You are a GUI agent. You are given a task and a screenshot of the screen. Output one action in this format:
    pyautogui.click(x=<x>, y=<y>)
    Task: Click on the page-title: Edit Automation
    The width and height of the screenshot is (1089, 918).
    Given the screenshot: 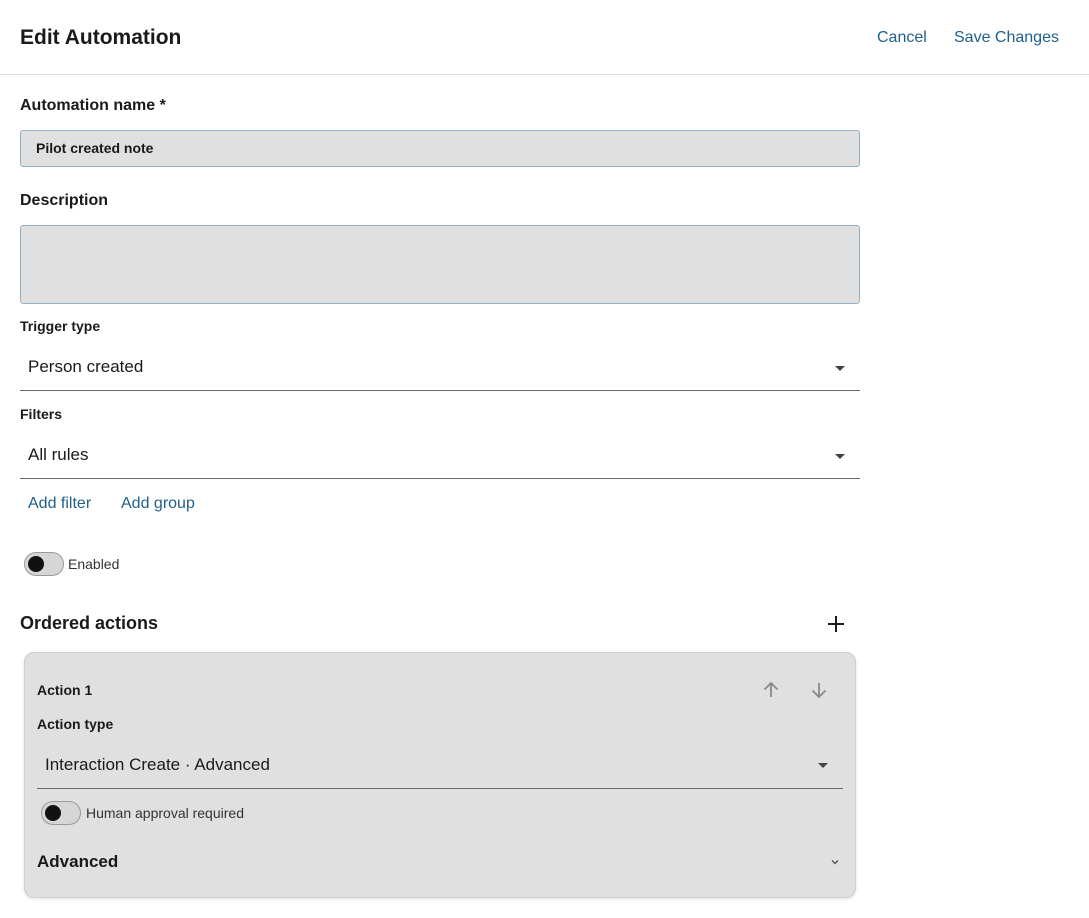 What is the action you would take?
    pyautogui.click(x=101, y=37)
    